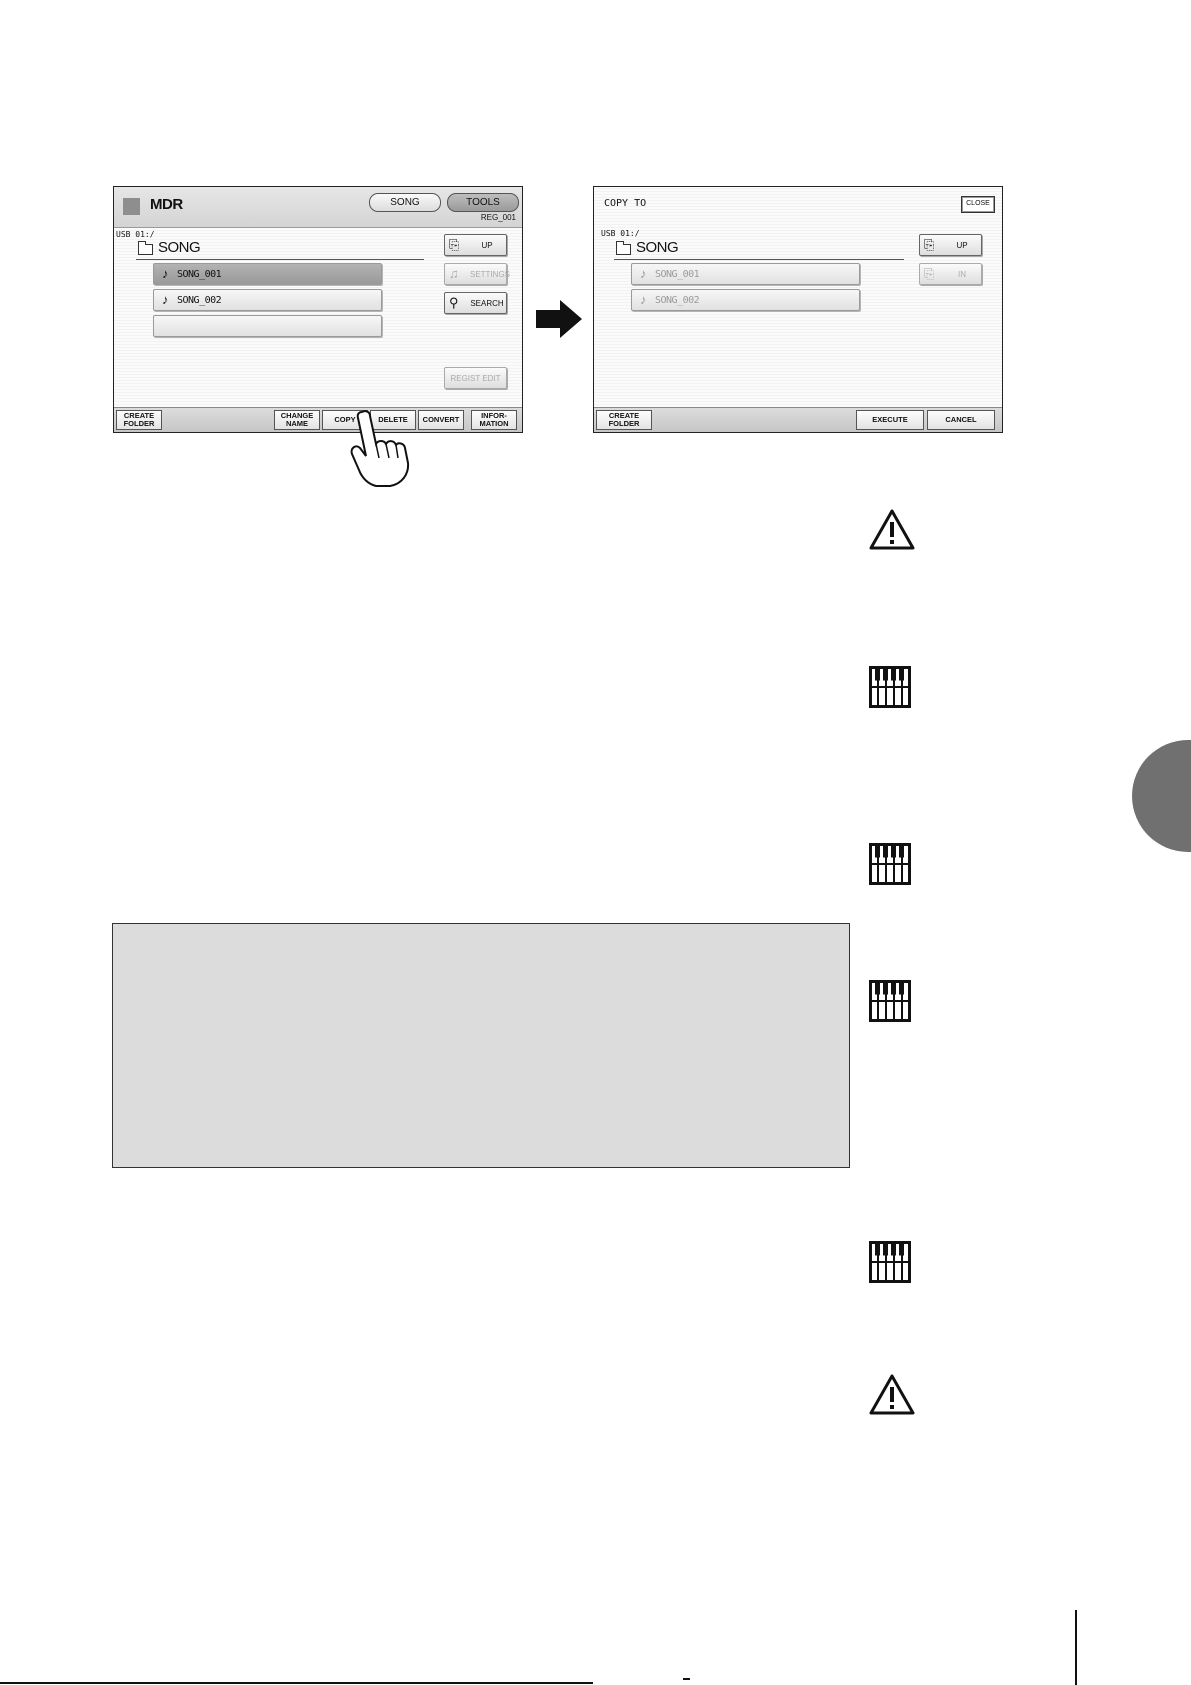  What do you see at coordinates (267, 326) in the screenshot?
I see `file-item-empty` at bounding box center [267, 326].